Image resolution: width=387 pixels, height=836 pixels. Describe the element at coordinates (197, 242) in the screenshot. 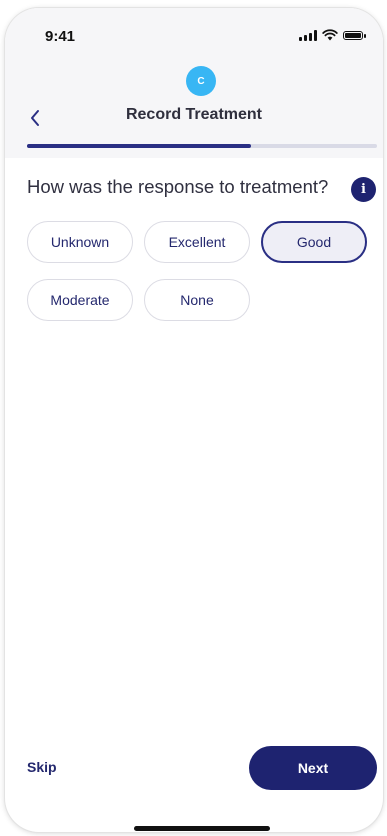

I see `option-excellent: Excellent` at that location.